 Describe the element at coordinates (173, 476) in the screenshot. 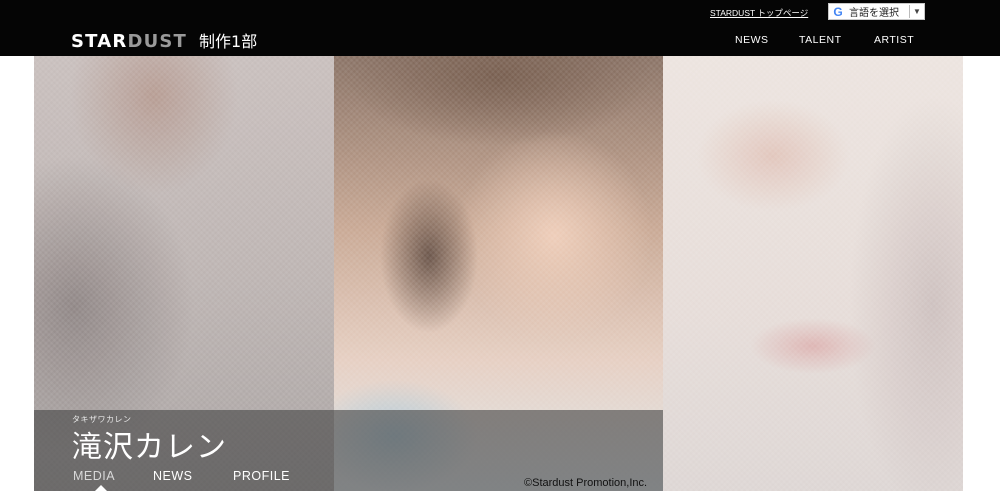

I see `tab-news: NEWS` at that location.